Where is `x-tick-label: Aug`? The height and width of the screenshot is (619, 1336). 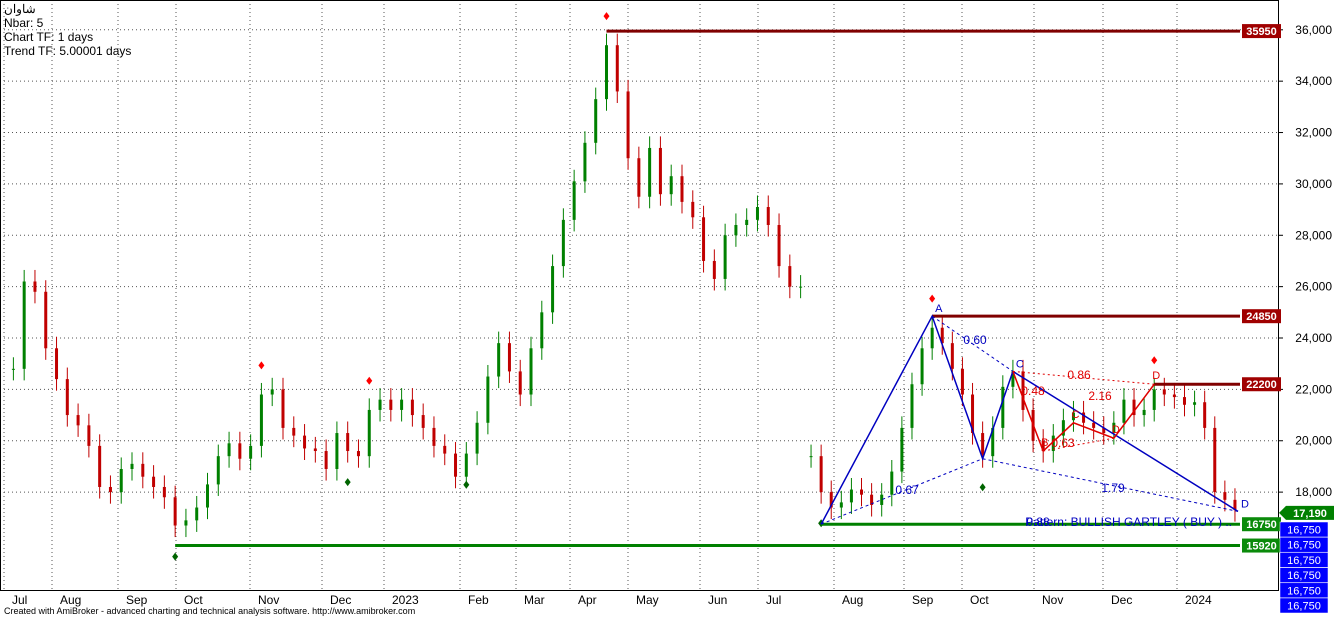
x-tick-label: Aug is located at coordinates (852, 600).